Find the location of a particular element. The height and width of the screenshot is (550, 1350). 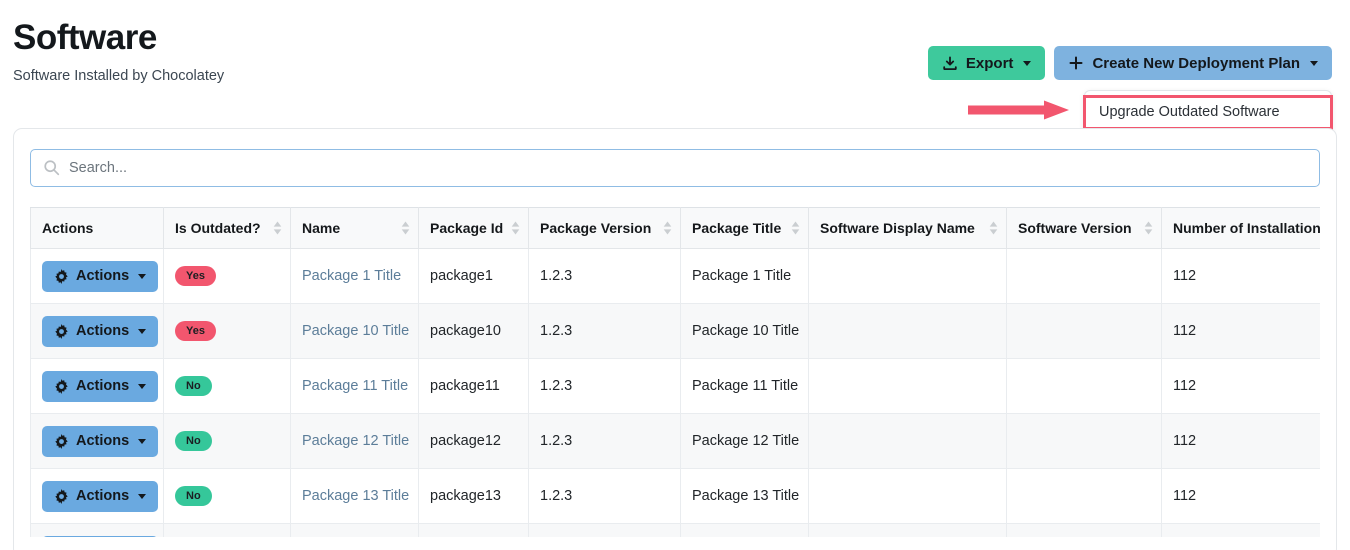

package-id-value: package1 is located at coordinates (461, 276).